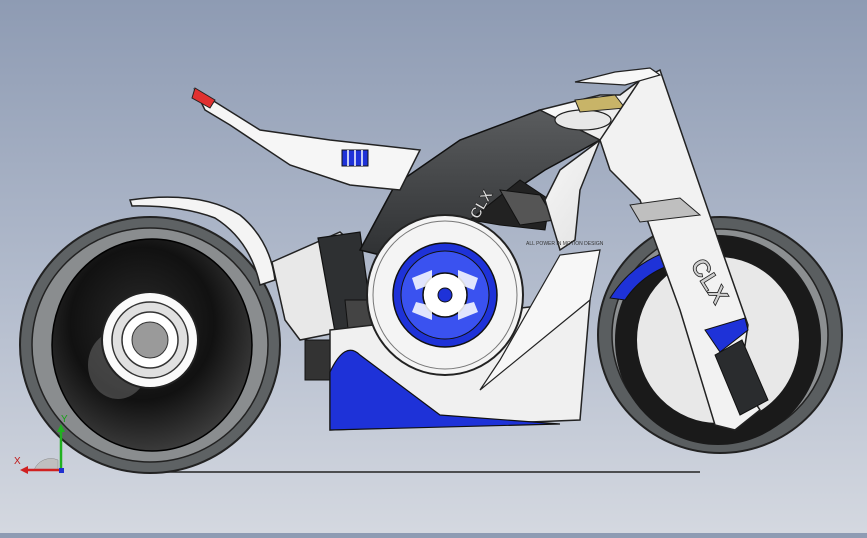 The width and height of the screenshot is (867, 538). What do you see at coordinates (17, 461) in the screenshot?
I see `x-axis-label: X` at bounding box center [17, 461].